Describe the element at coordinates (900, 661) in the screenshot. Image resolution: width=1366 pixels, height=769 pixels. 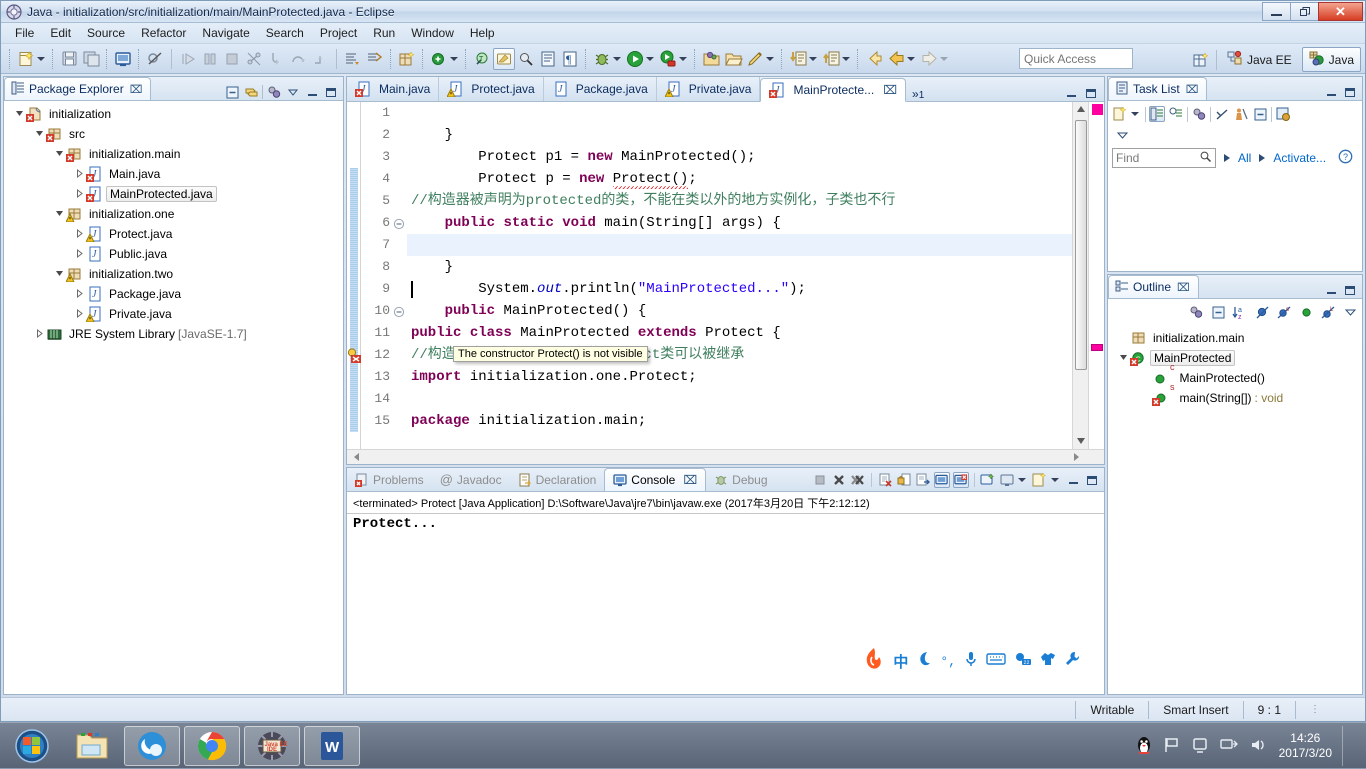
I see `ime-mode-label: 中` at that location.